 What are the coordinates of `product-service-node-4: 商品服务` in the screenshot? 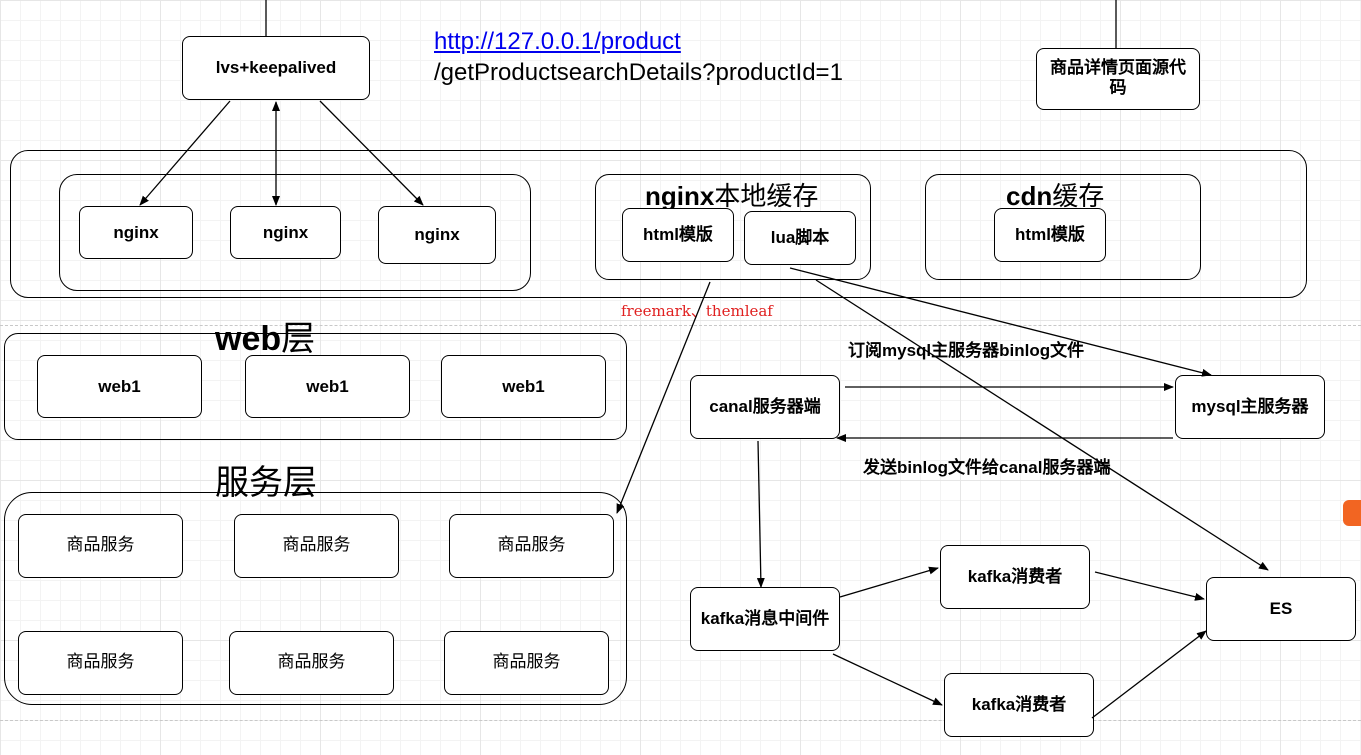 It's located at (100, 663).